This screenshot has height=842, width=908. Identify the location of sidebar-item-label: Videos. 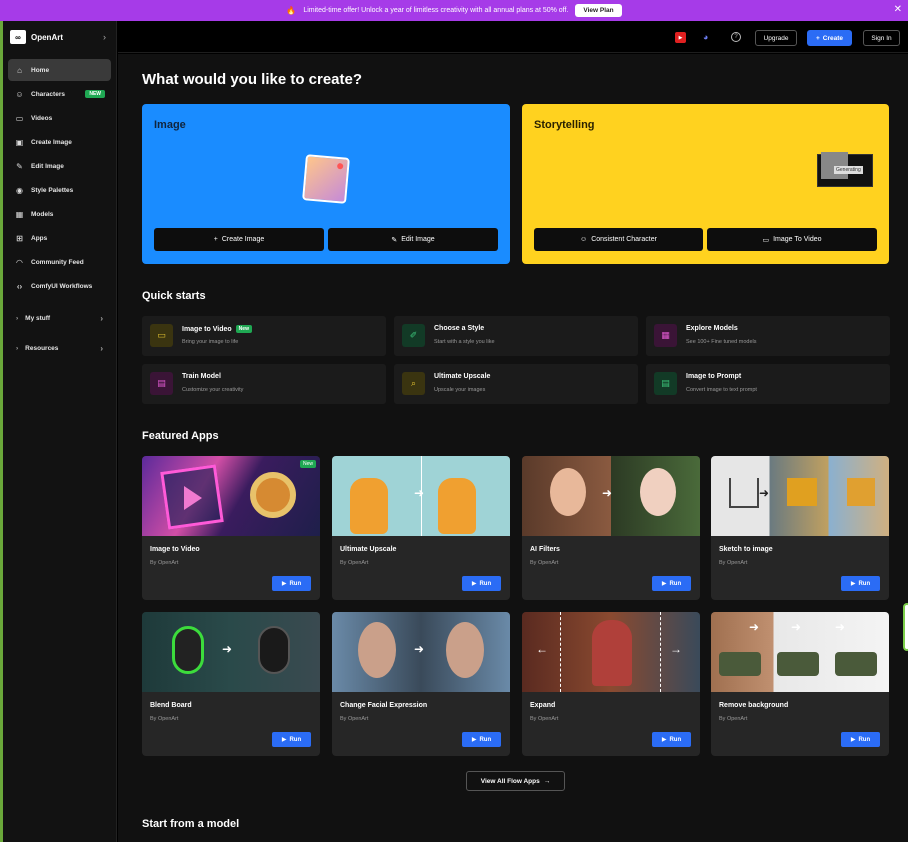
(42, 118).